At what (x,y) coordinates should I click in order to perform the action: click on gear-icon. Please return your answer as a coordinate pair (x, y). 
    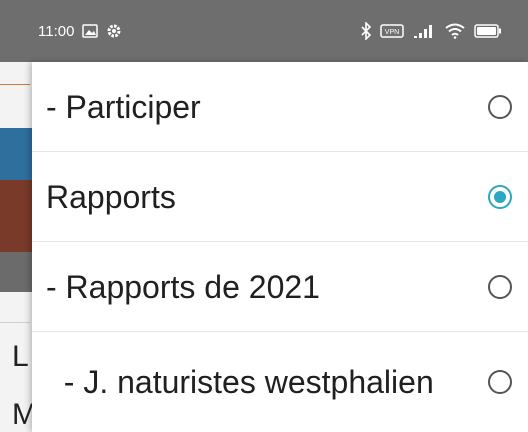
    Looking at the image, I should click on (114, 31).